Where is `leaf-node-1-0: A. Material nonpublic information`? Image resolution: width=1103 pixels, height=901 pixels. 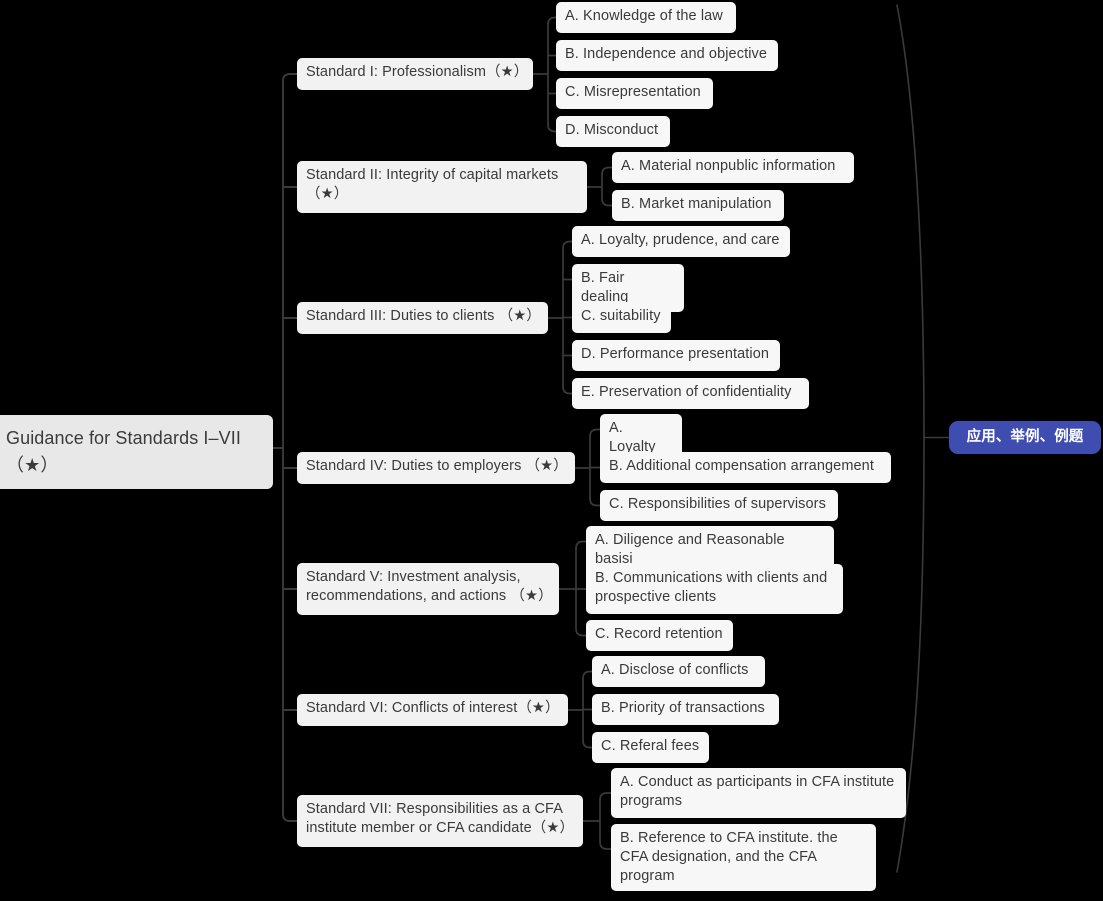
leaf-node-1-0: A. Material nonpublic information is located at coordinates (733, 167).